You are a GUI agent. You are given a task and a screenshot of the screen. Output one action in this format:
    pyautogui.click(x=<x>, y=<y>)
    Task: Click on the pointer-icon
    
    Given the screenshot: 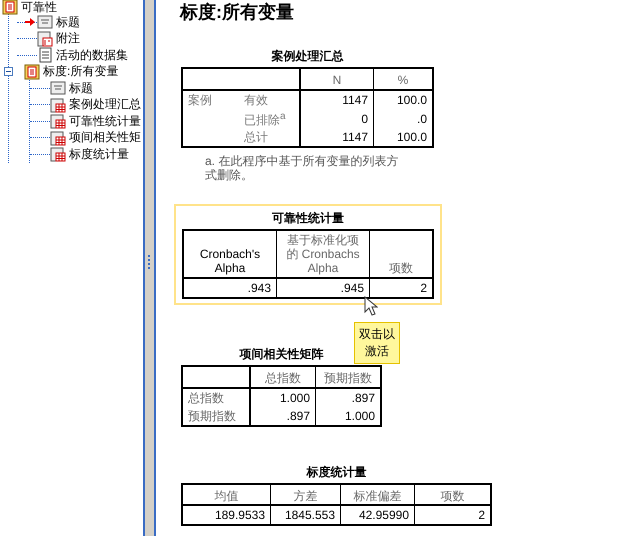 What is the action you would take?
    pyautogui.click(x=371, y=306)
    